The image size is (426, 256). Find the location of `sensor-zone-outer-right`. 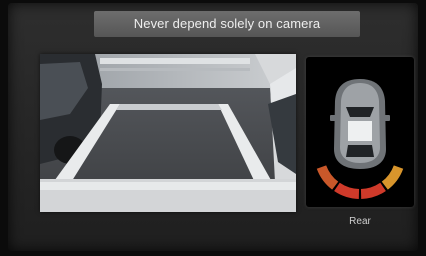

sensor-zone-outer-right is located at coordinates (392, 177).